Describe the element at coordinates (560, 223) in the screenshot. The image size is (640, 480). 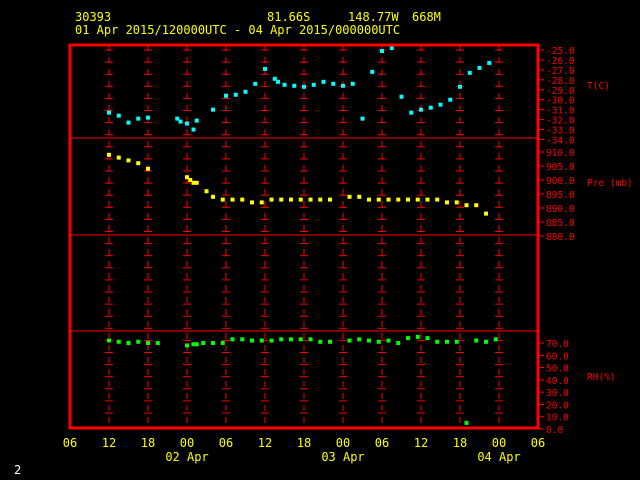
I see `y-tick-label: 885.0` at that location.